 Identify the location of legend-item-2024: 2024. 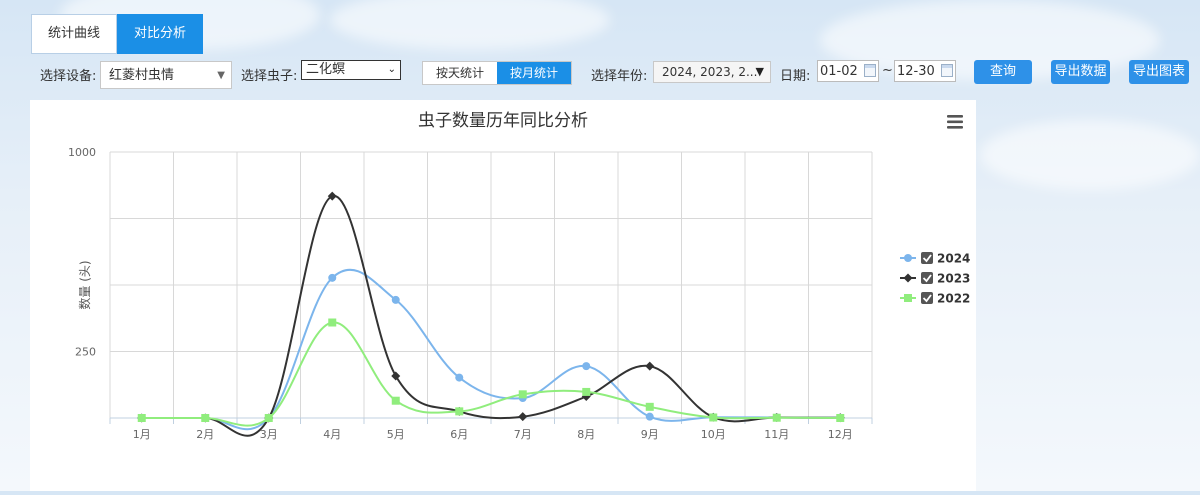
(935, 259).